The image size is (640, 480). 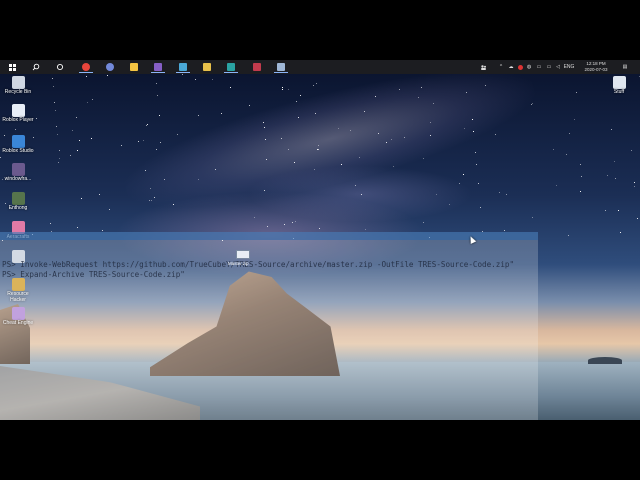 I want to click on taskbar-file-explorer, so click(x=134, y=67).